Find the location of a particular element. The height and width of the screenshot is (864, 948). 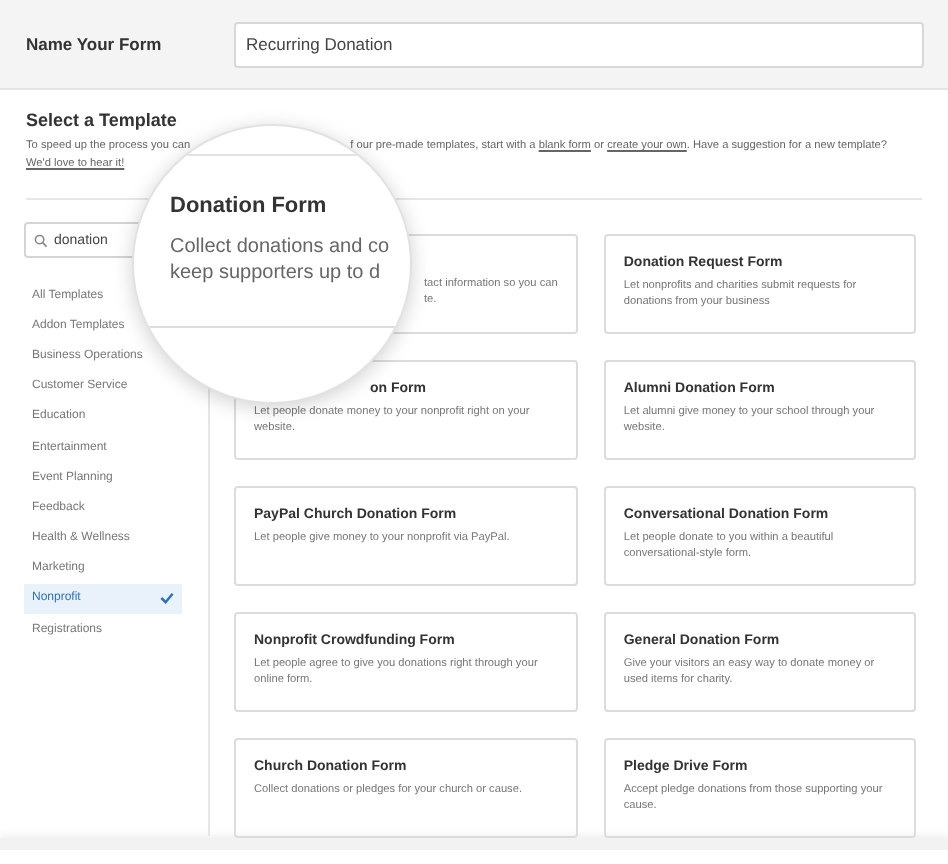

field-label: Name Your Form is located at coordinates (95, 44).